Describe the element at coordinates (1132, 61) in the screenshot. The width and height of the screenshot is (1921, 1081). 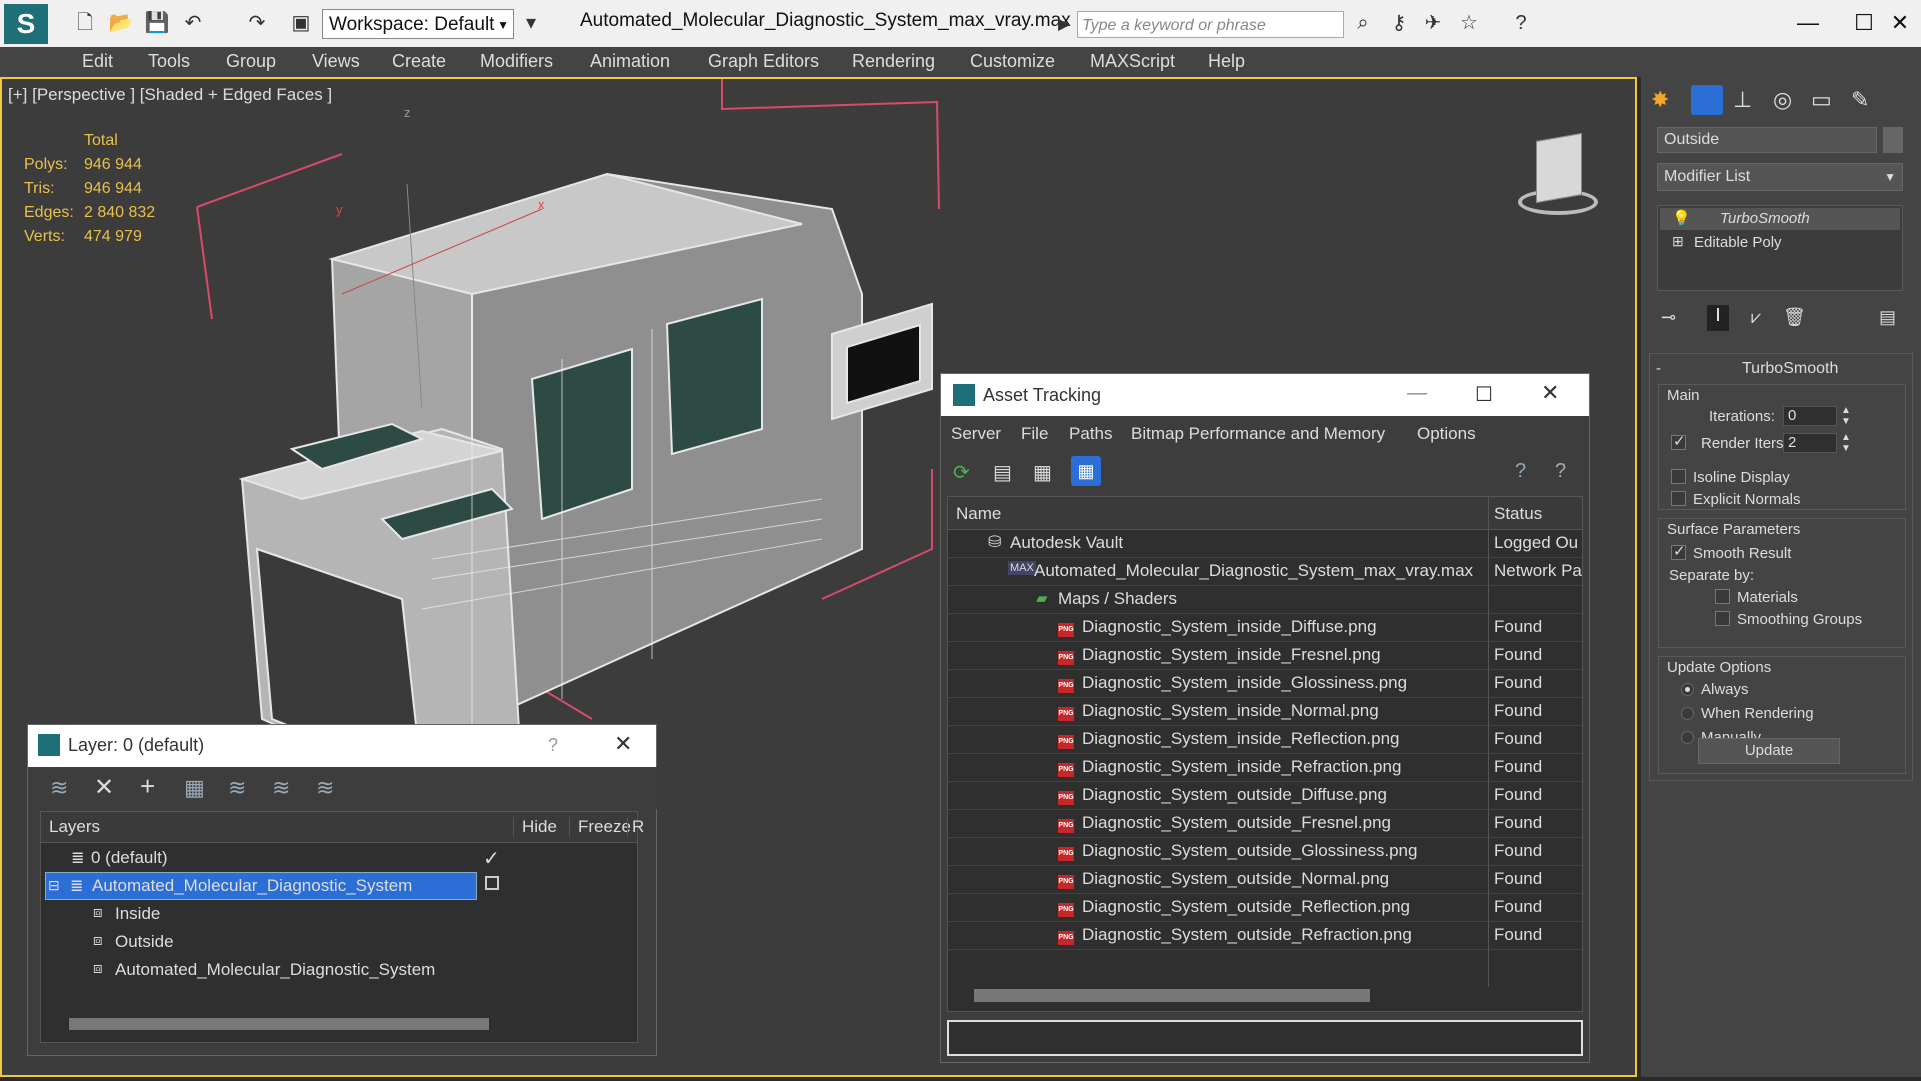
I see `menu-maxscript: MAXScript` at that location.